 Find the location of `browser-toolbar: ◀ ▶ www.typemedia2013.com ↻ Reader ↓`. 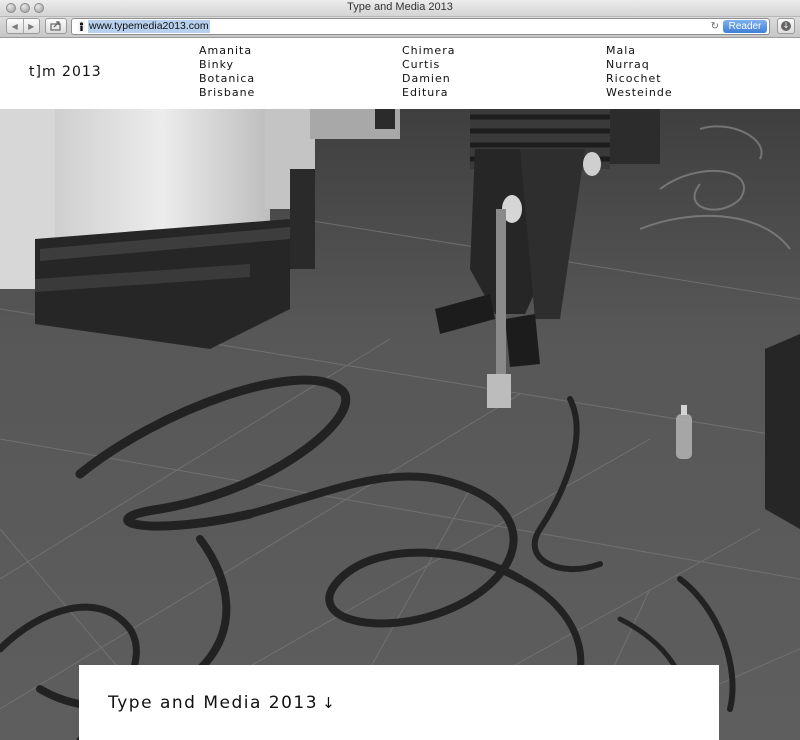

browser-toolbar: ◀ ▶ www.typemedia2013.com ↻ Reader ↓ is located at coordinates (400, 27).